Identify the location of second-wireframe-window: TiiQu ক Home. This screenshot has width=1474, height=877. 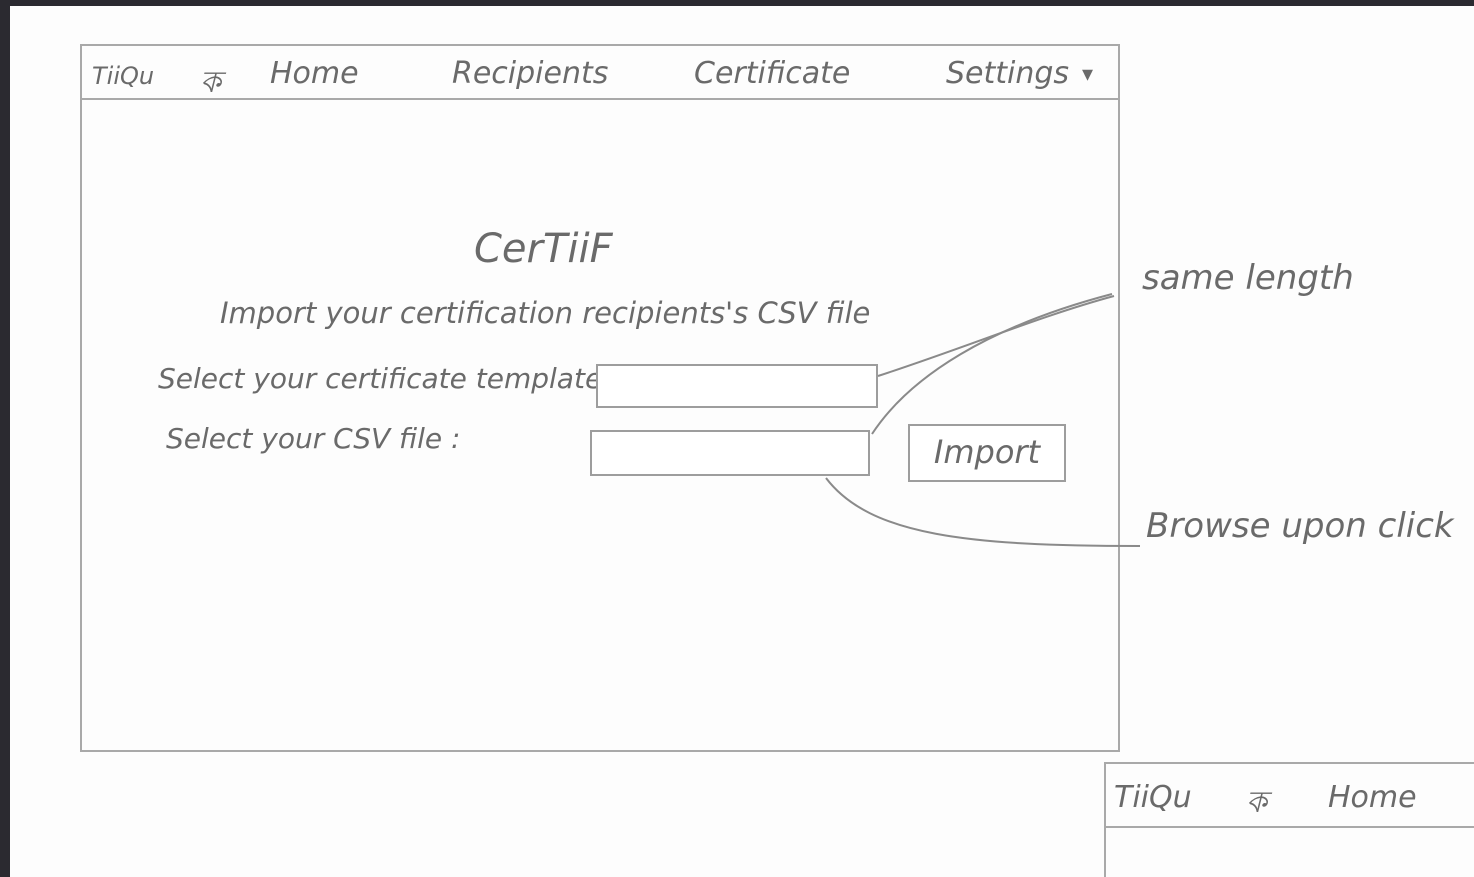
(1289, 819).